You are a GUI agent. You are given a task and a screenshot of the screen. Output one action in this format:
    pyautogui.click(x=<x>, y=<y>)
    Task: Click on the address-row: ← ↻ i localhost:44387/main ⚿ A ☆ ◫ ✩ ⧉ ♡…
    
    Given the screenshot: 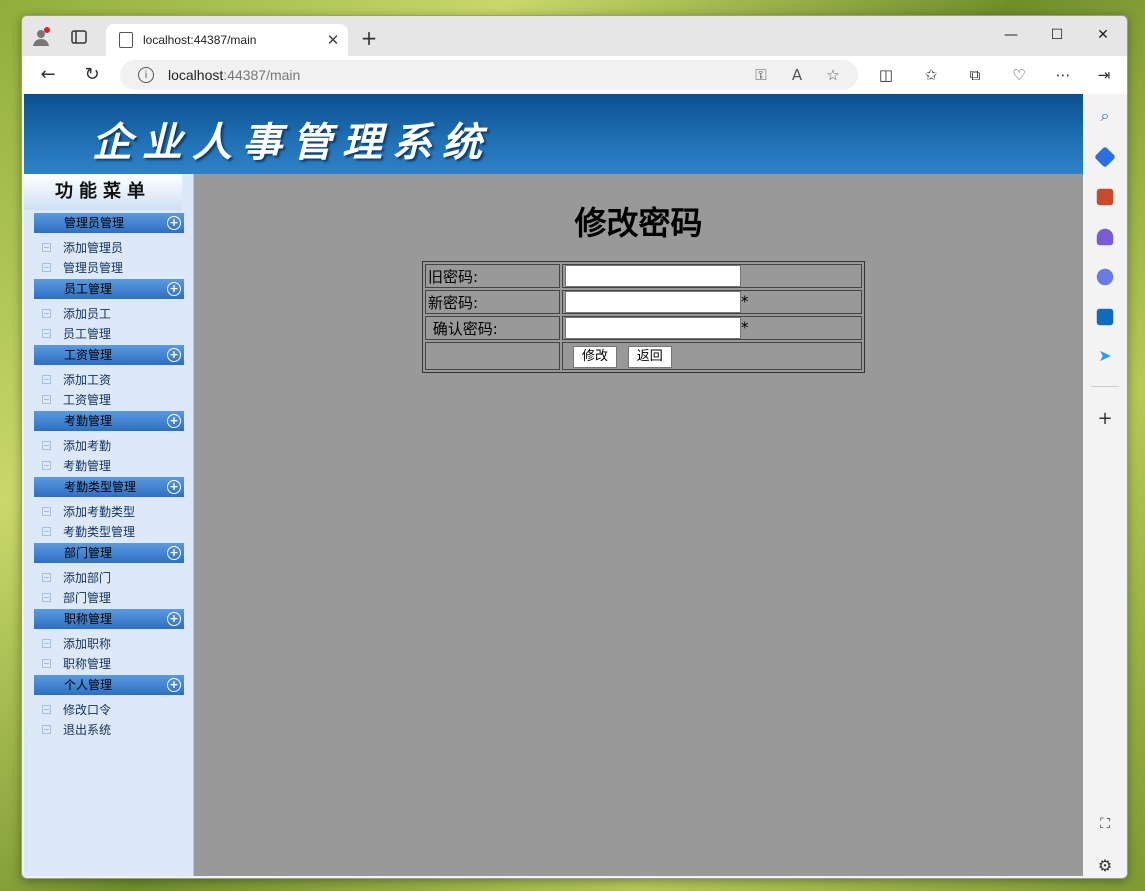 What is the action you would take?
    pyautogui.click(x=574, y=75)
    